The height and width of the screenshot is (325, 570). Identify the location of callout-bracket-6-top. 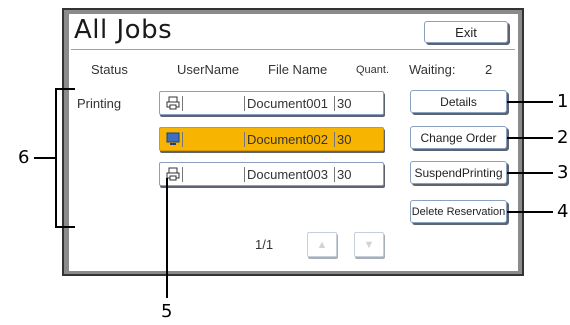
(65, 89).